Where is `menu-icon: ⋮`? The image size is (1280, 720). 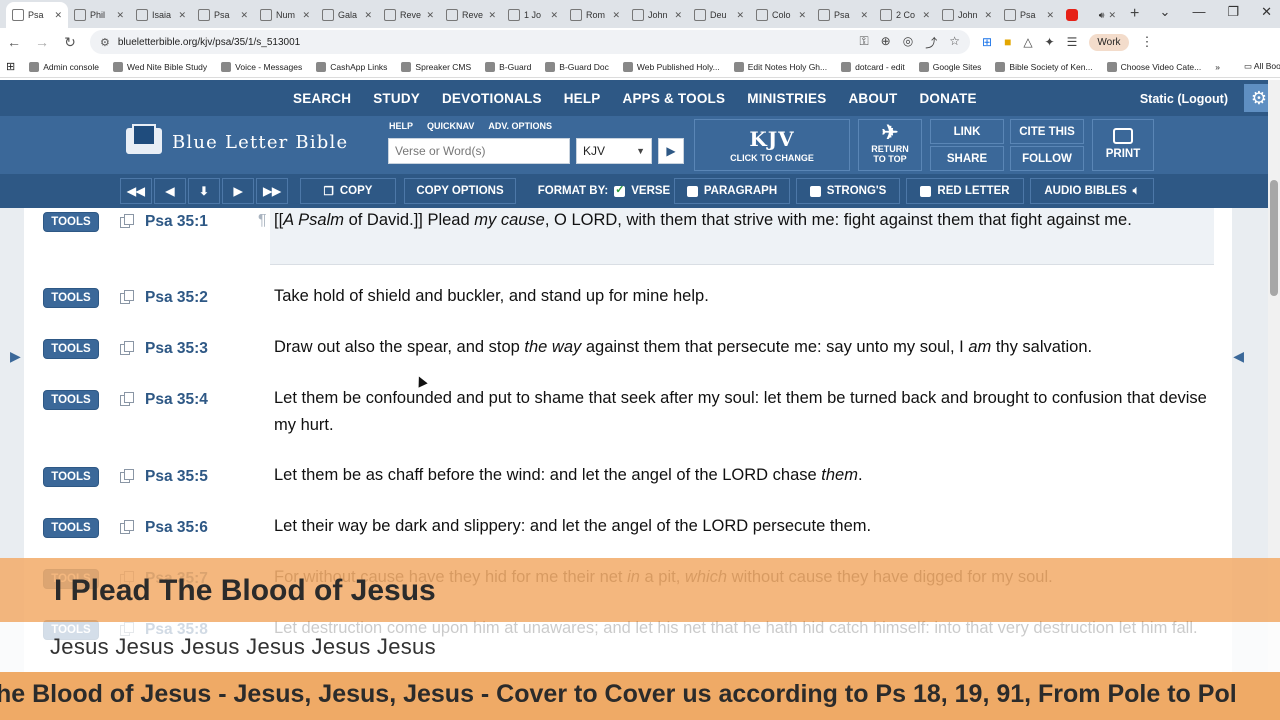 menu-icon: ⋮ is located at coordinates (1147, 42).